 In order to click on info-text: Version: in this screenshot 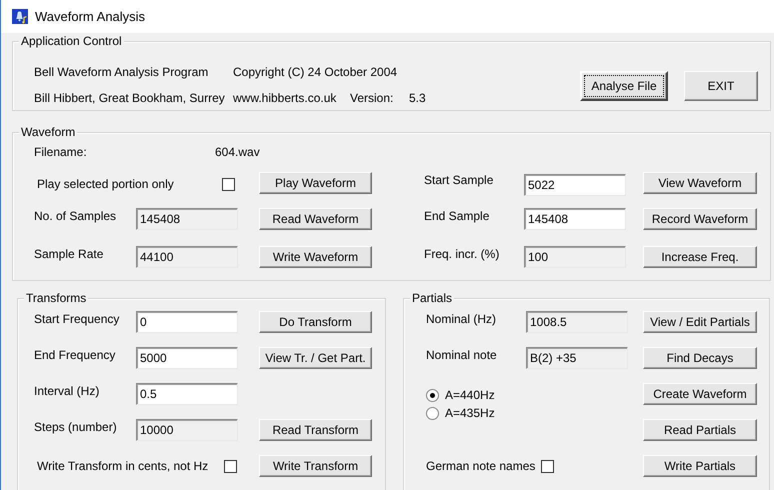, I will do `click(372, 99)`.